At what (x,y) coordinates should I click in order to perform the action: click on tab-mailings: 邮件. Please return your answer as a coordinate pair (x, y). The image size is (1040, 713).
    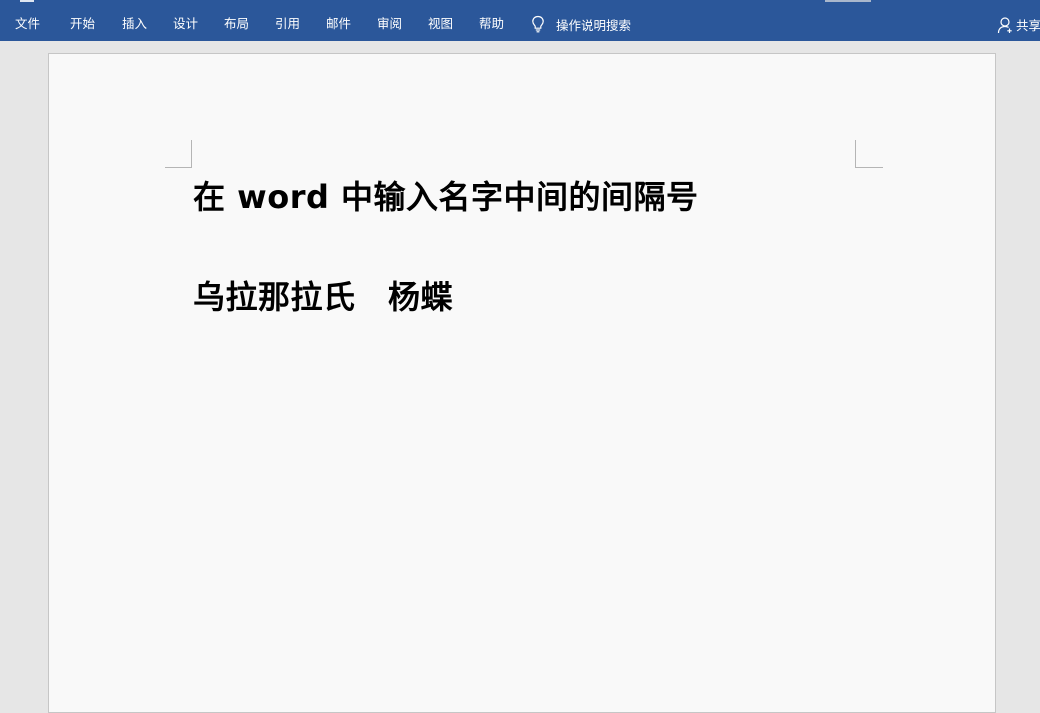
    Looking at the image, I should click on (338, 24).